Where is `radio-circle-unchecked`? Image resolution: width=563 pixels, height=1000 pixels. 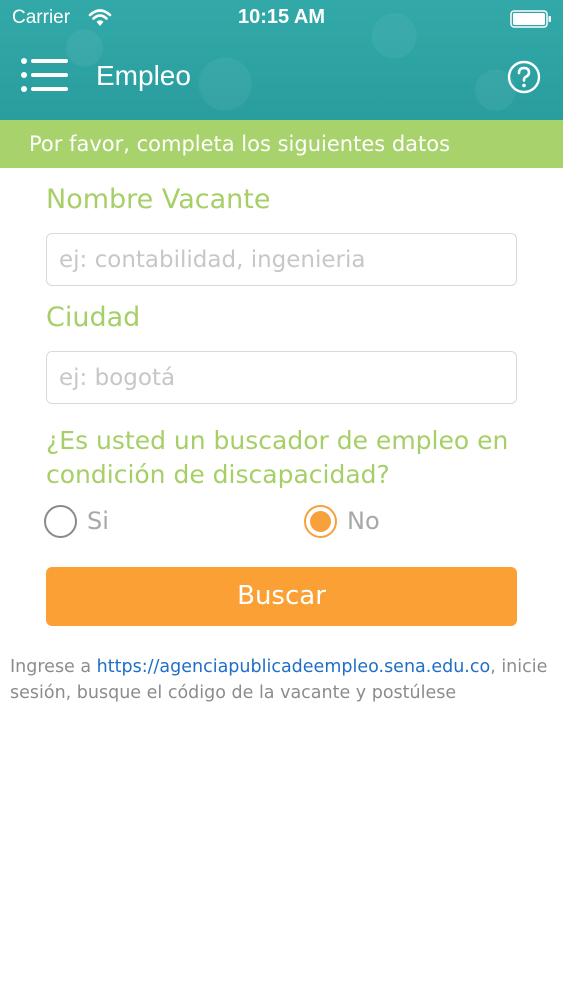 radio-circle-unchecked is located at coordinates (60, 521).